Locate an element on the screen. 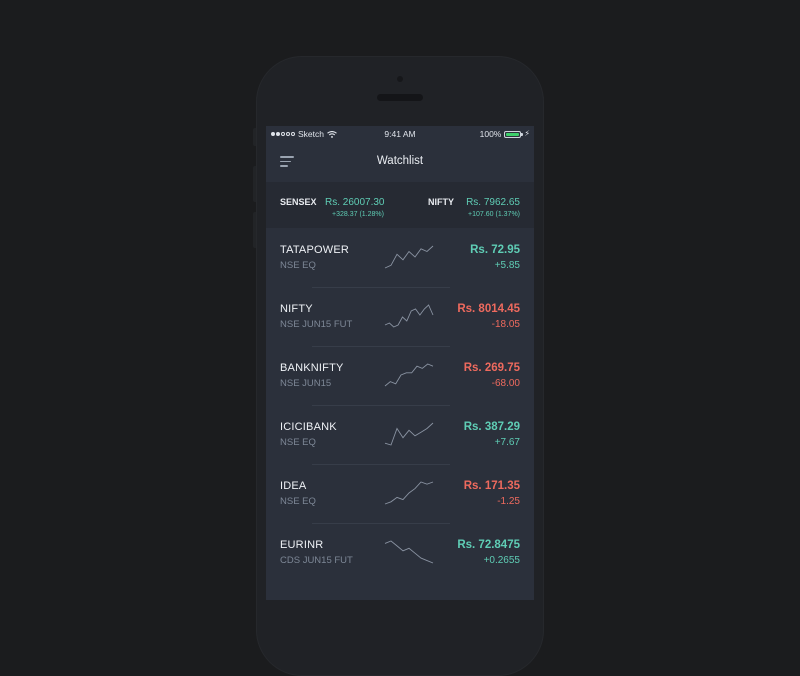 The width and height of the screenshot is (800, 676). last-price: Rs. 72.95 is located at coordinates (495, 250).